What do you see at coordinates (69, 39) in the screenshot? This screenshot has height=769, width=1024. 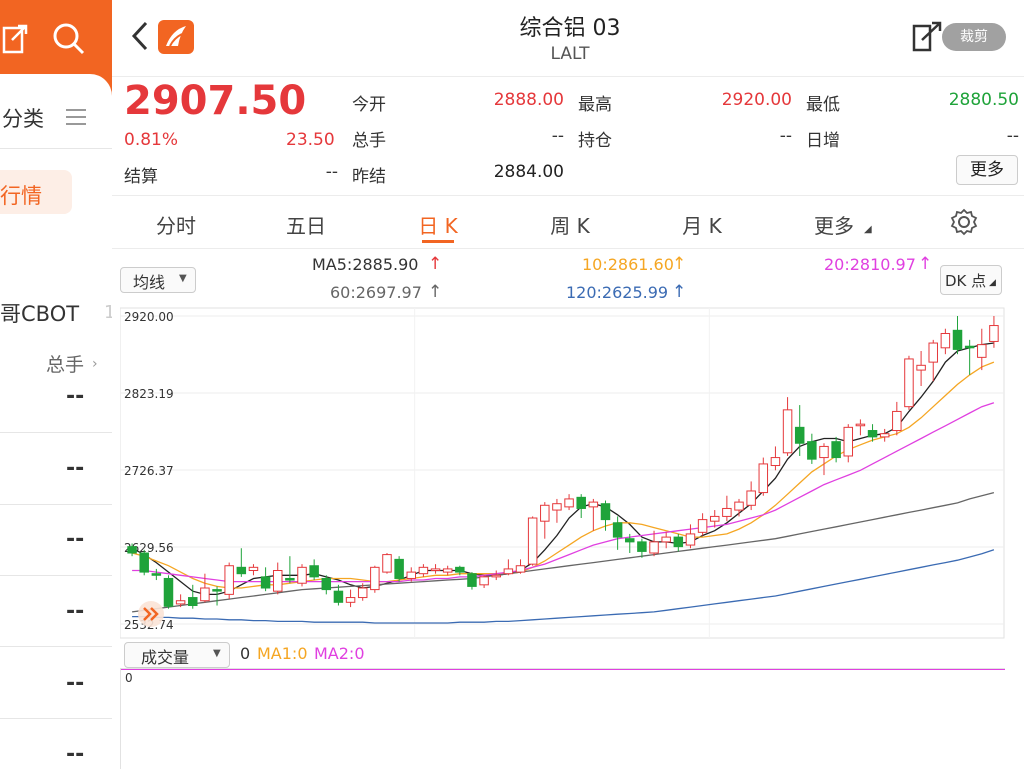 I see `search-icon` at bounding box center [69, 39].